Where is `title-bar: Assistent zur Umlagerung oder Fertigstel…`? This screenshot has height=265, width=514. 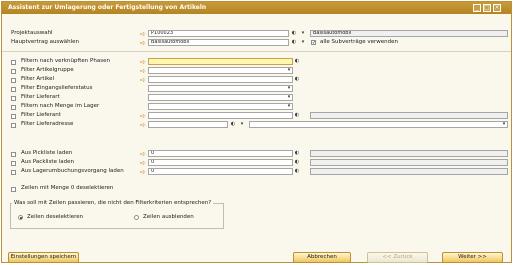 title-bar: Assistent zur Umlagerung oder Fertigstel… is located at coordinates (256, 8).